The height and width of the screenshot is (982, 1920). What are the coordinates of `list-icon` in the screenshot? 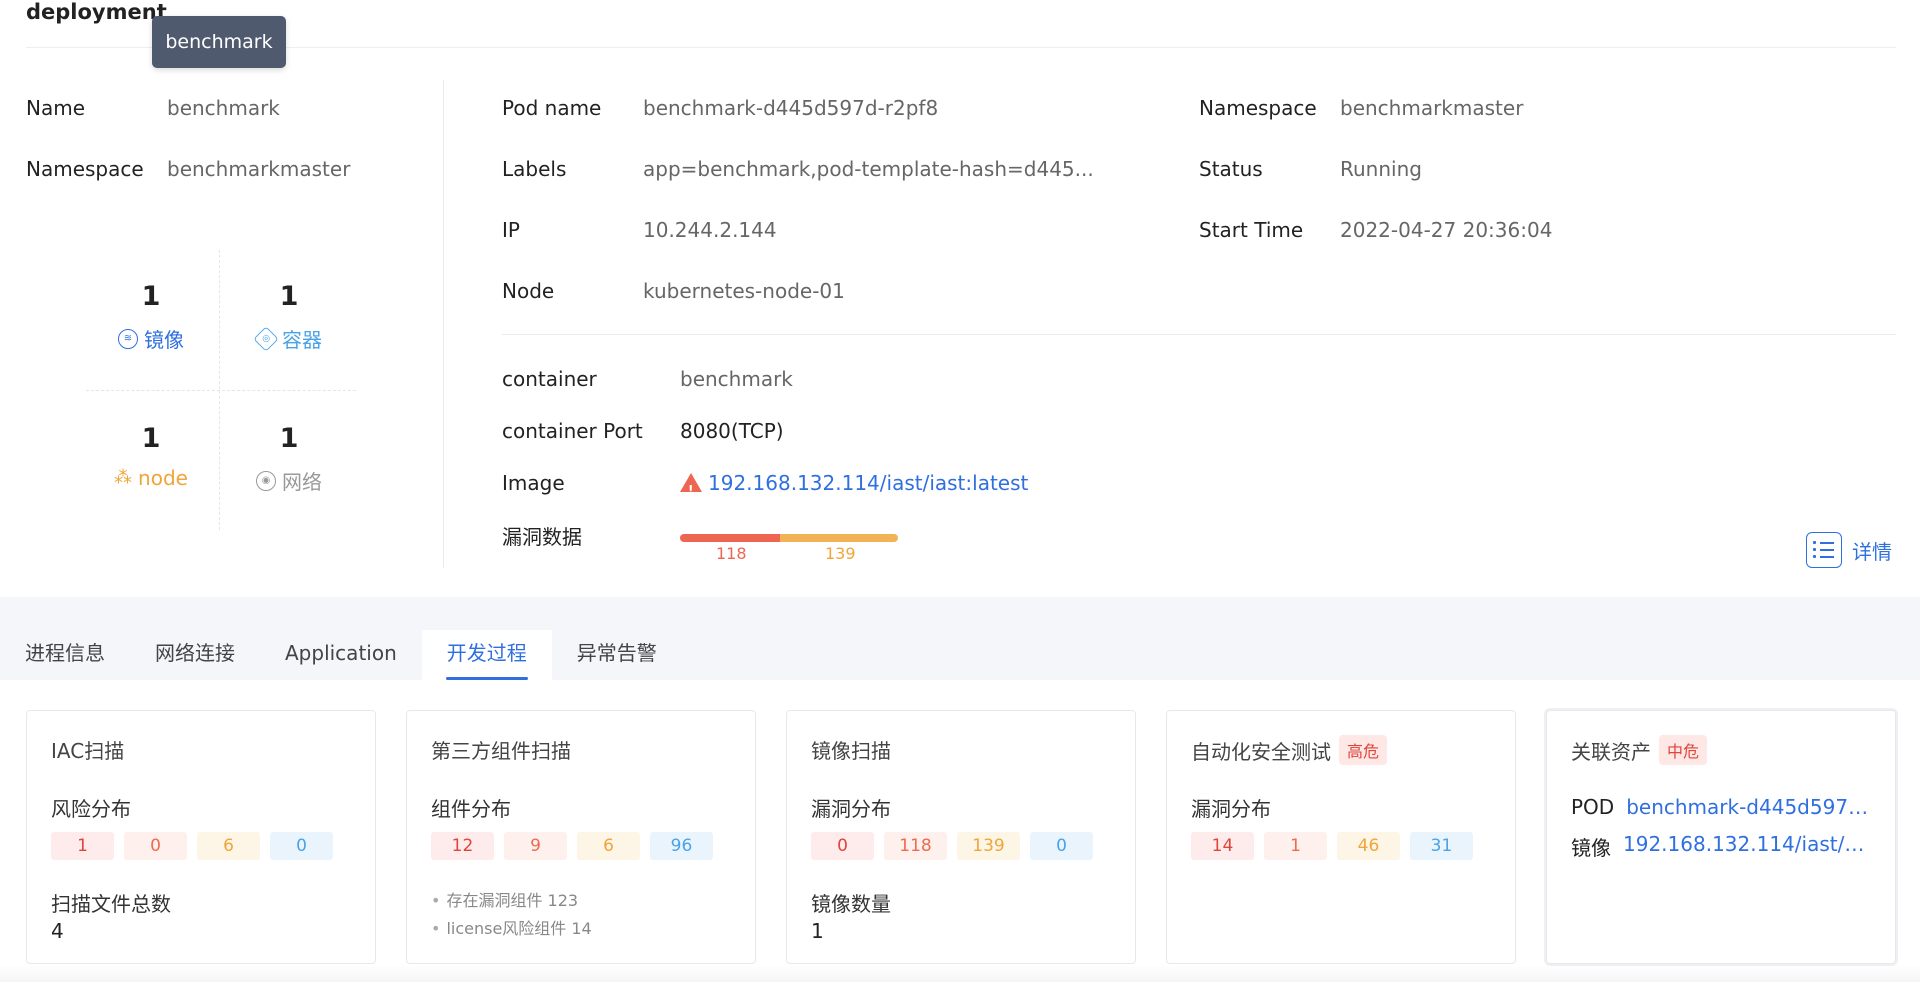 It's located at (1824, 550).